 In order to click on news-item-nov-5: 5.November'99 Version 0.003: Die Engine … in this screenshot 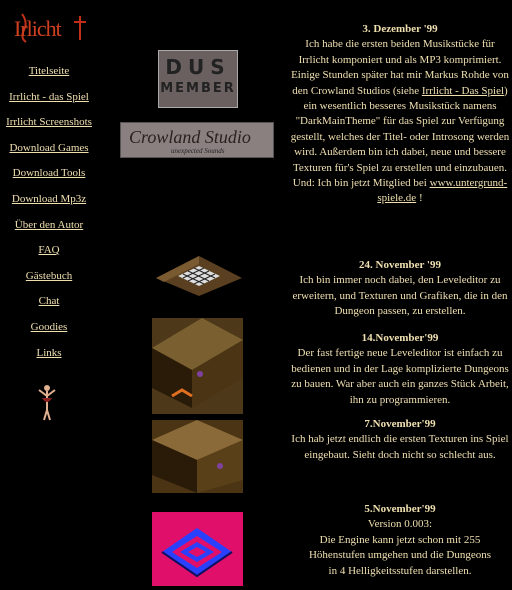, I will do `click(400, 540)`.